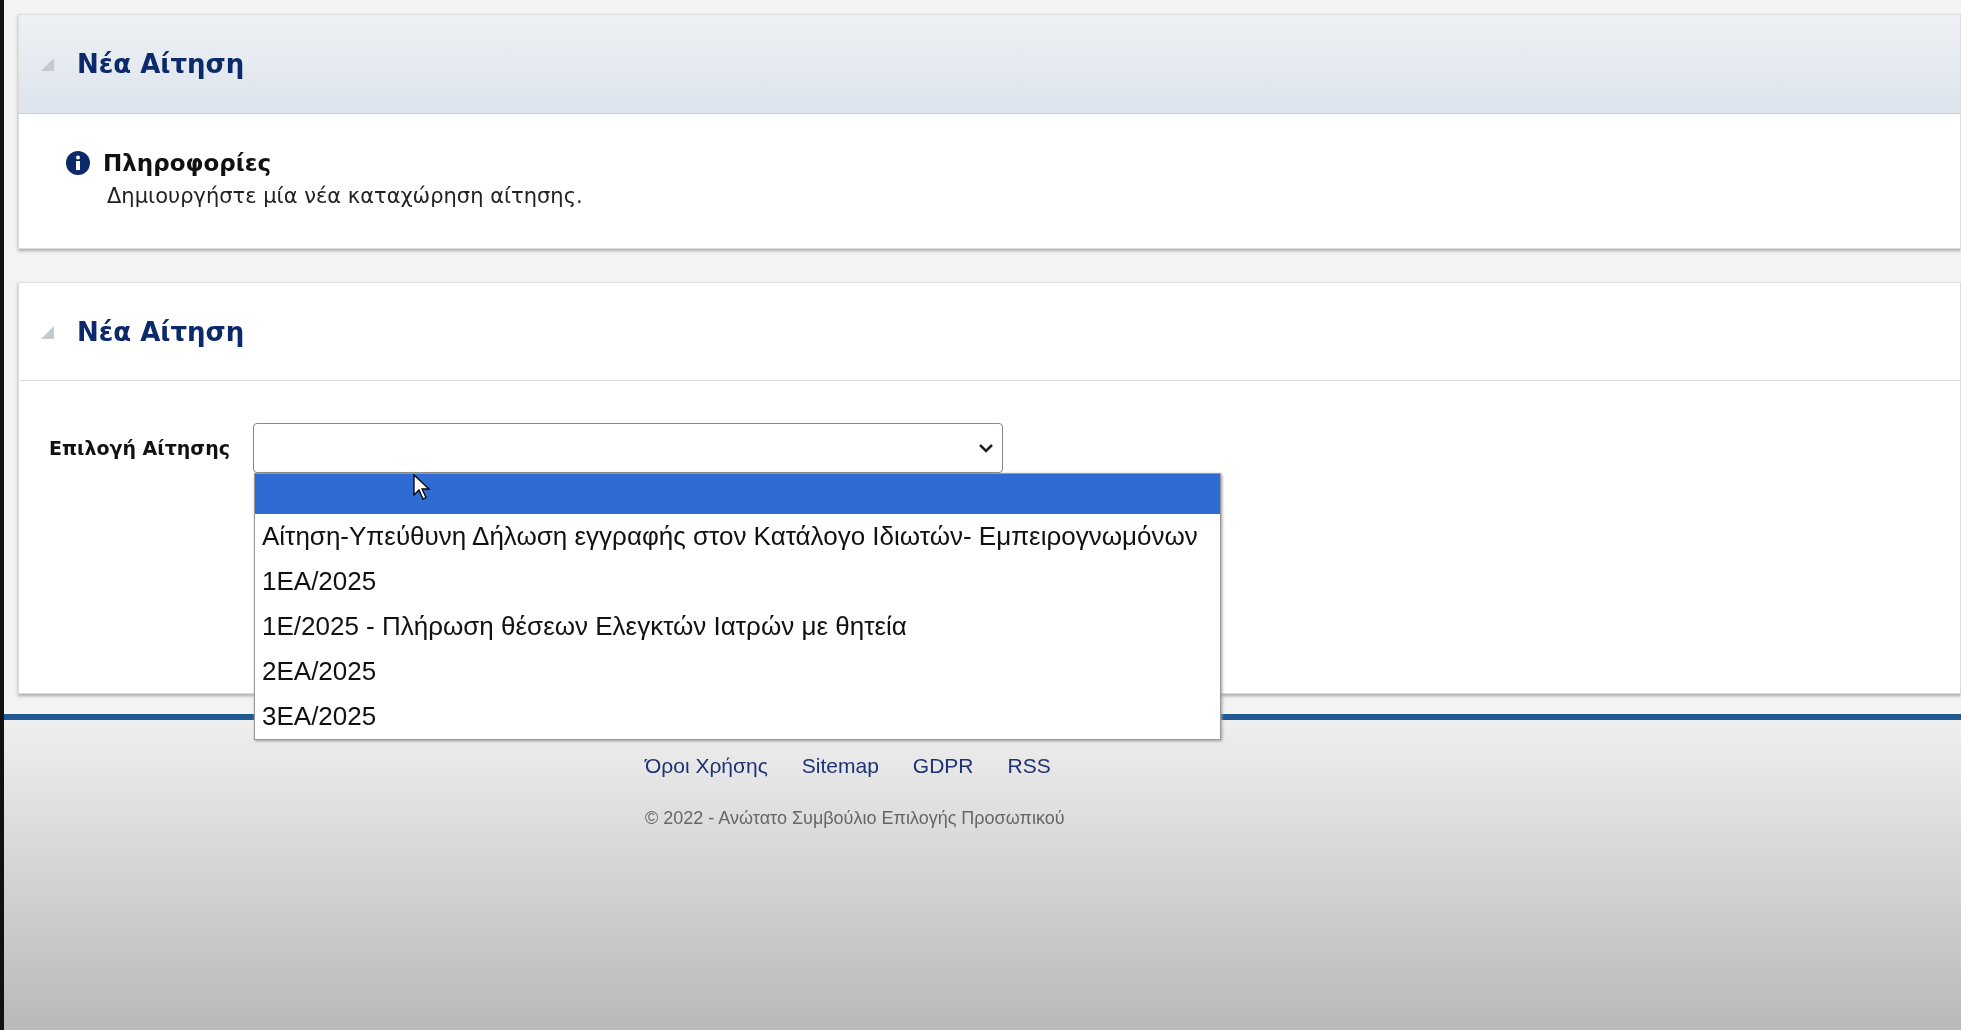 The height and width of the screenshot is (1030, 1961). Describe the element at coordinates (140, 448) in the screenshot. I see `field-label: Επιλογή Αίτησης` at that location.